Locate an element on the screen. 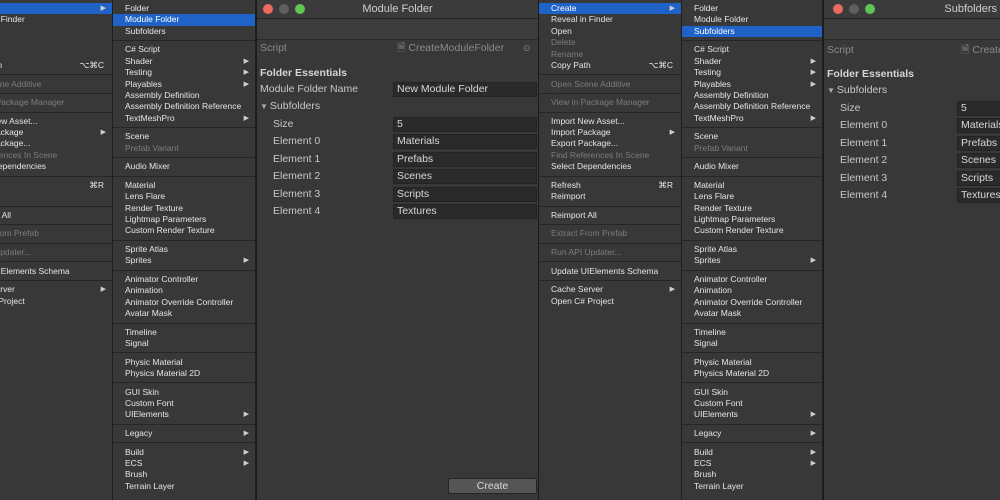 Image resolution: width=1000 pixels, height=500 pixels. menu-item: Open is located at coordinates (610, 31).